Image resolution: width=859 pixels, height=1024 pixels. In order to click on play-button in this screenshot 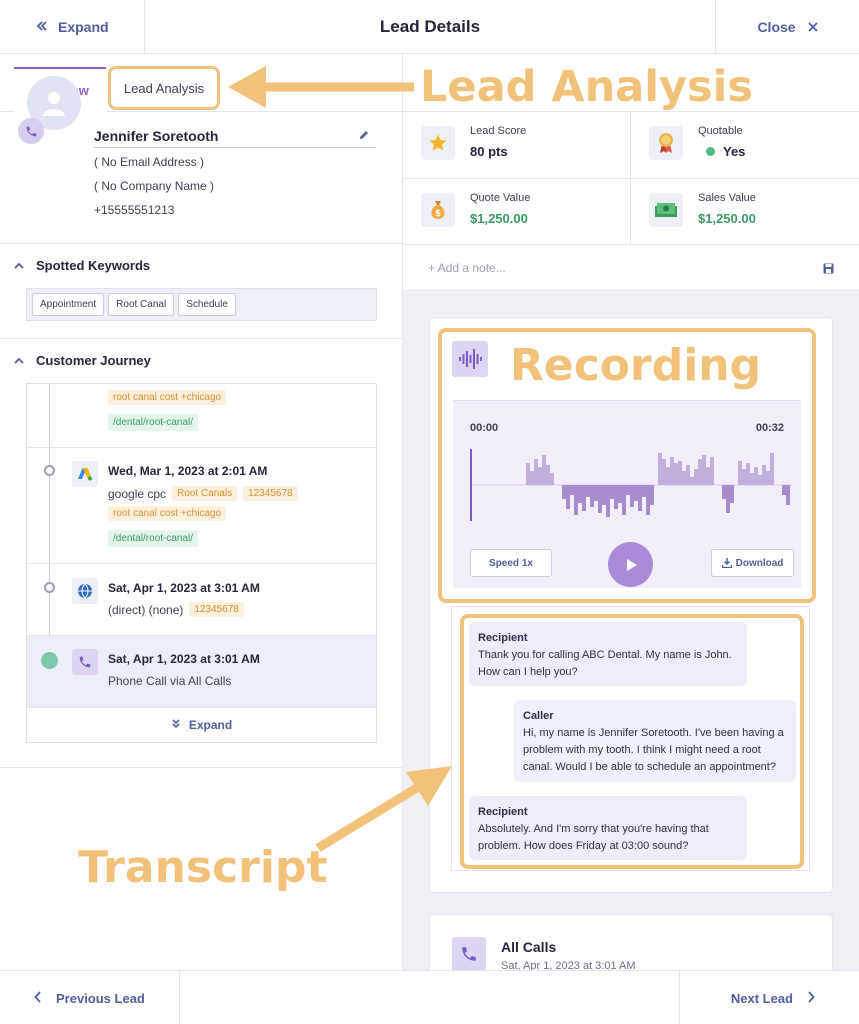, I will do `click(630, 564)`.